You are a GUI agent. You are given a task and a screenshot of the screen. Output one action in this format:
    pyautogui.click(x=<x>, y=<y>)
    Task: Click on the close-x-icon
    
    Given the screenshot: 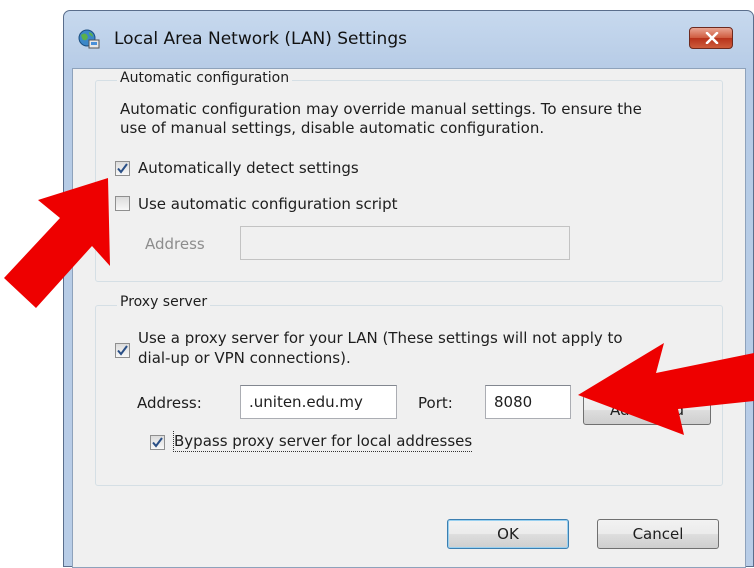 What is the action you would take?
    pyautogui.click(x=712, y=38)
    